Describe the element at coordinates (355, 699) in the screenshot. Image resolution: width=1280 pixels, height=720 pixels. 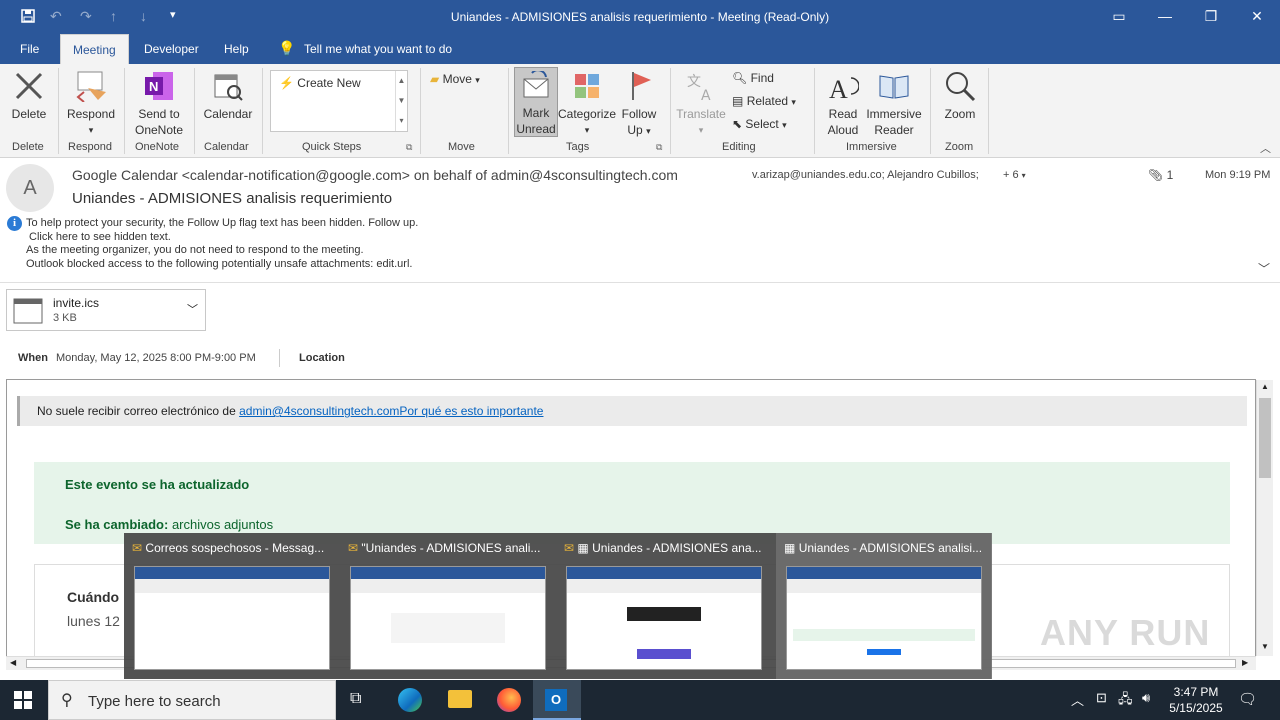
I see `task-view-icon: ⧉` at that location.